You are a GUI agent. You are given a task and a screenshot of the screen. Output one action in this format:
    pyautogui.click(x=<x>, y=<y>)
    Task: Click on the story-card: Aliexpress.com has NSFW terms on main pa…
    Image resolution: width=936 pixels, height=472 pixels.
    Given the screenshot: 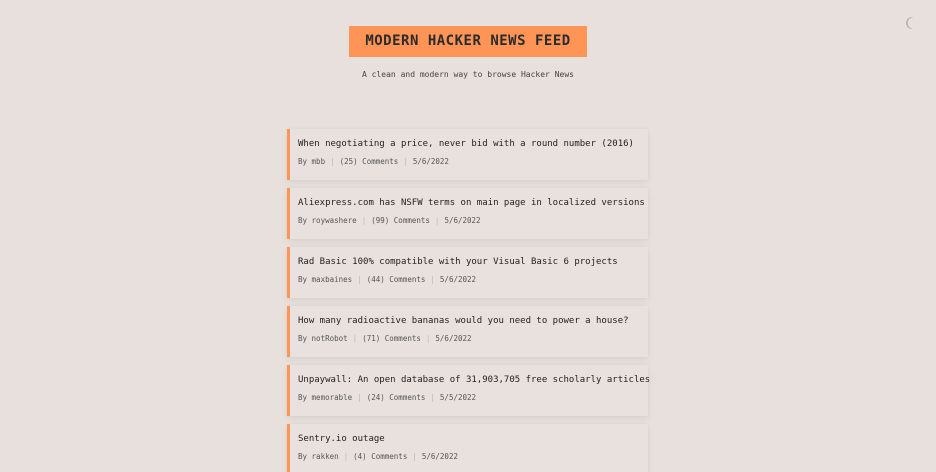 What is the action you would take?
    pyautogui.click(x=467, y=213)
    